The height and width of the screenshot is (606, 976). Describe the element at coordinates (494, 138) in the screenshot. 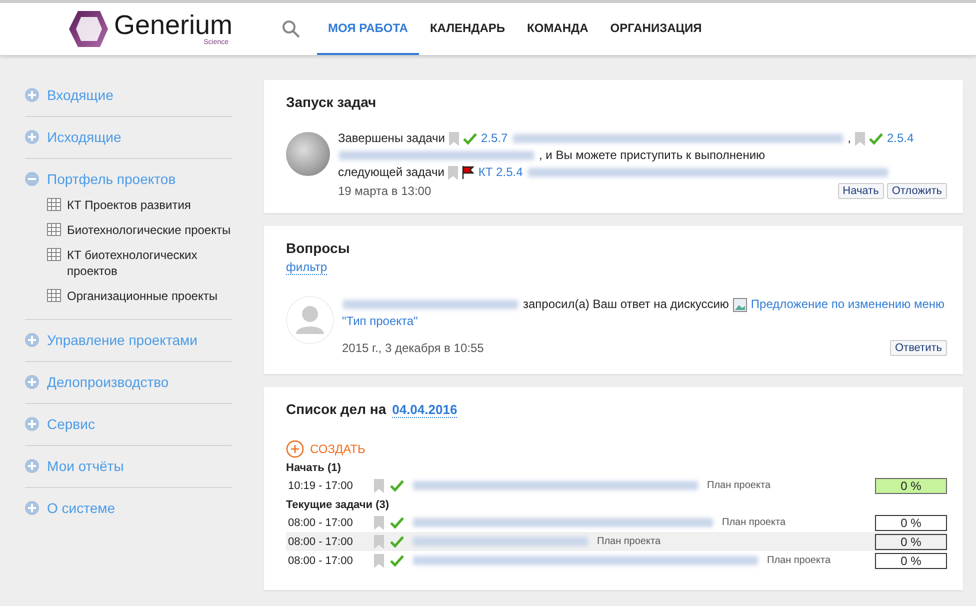

I see `task-link: 2.5.7` at that location.